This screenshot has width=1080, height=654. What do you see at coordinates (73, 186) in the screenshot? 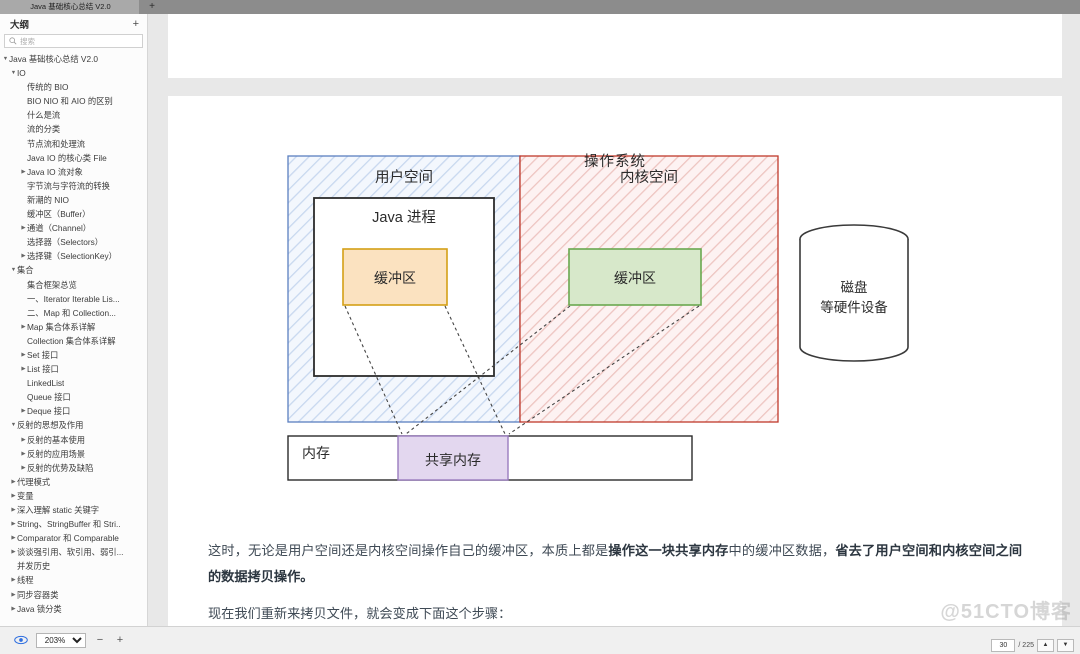
I see `outline-item: 字节流与字符流的转换` at bounding box center [73, 186].